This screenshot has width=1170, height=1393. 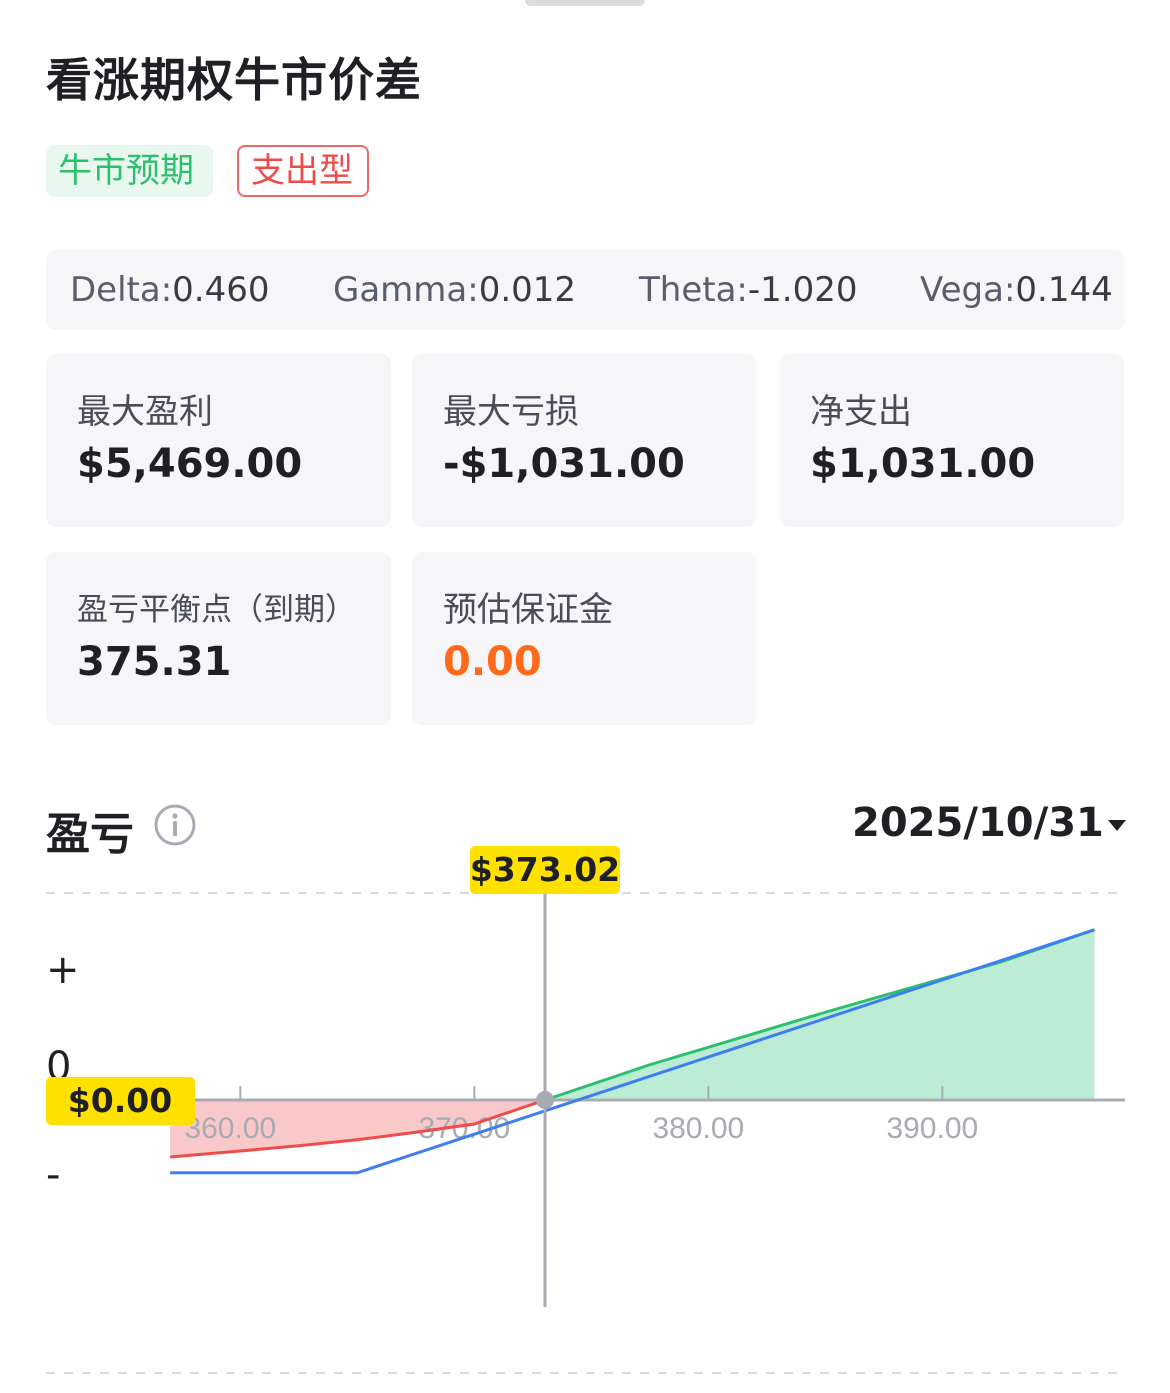 What do you see at coordinates (564, 464) in the screenshot?
I see `max-loss-value: -$1,031.00` at bounding box center [564, 464].